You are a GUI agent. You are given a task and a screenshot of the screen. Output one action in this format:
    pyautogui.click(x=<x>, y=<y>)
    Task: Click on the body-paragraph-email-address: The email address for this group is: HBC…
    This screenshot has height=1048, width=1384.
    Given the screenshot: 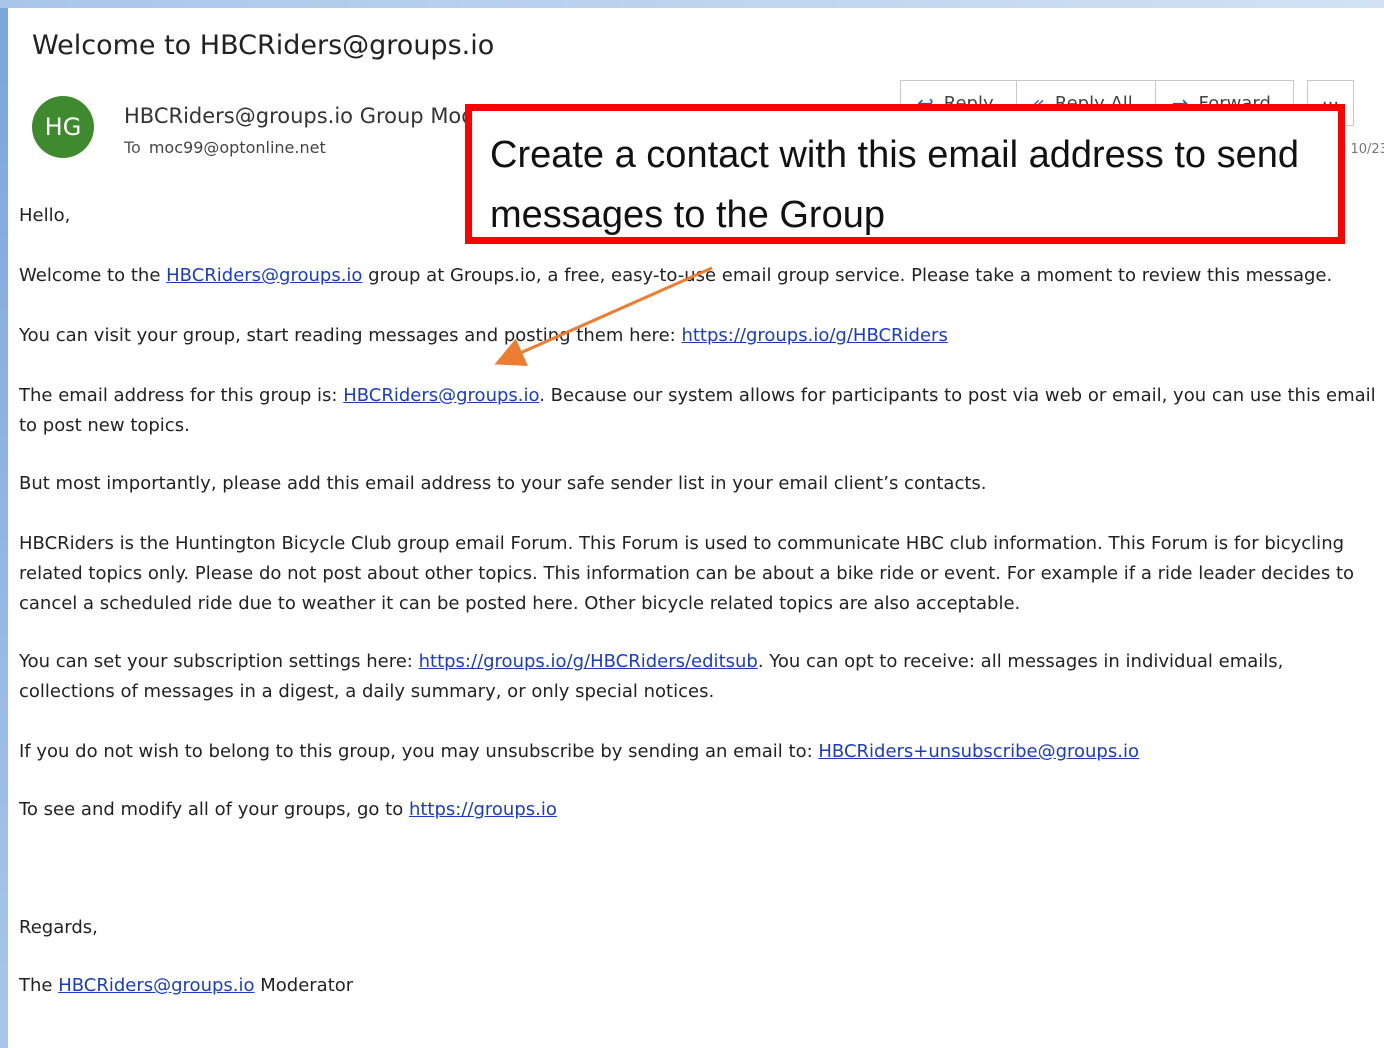 What is the action you would take?
    pyautogui.click(x=699, y=411)
    